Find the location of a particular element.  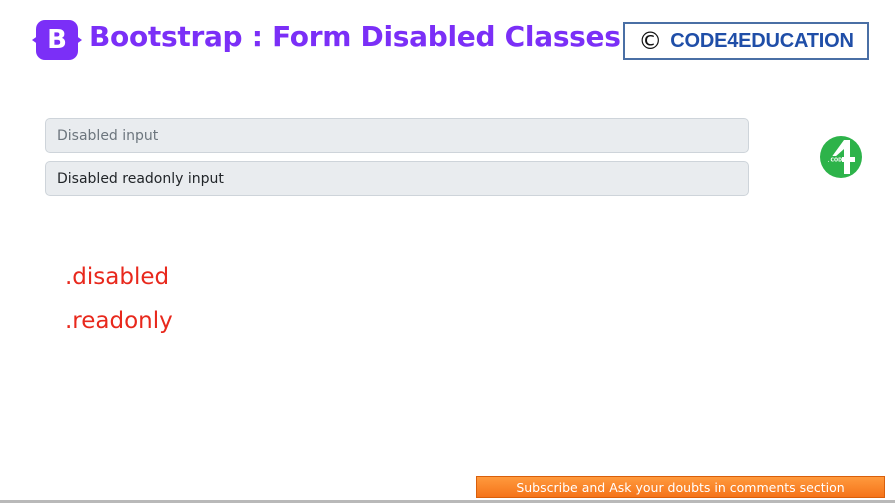

brand-watermark: © CODE4EDUCATION is located at coordinates (746, 41).